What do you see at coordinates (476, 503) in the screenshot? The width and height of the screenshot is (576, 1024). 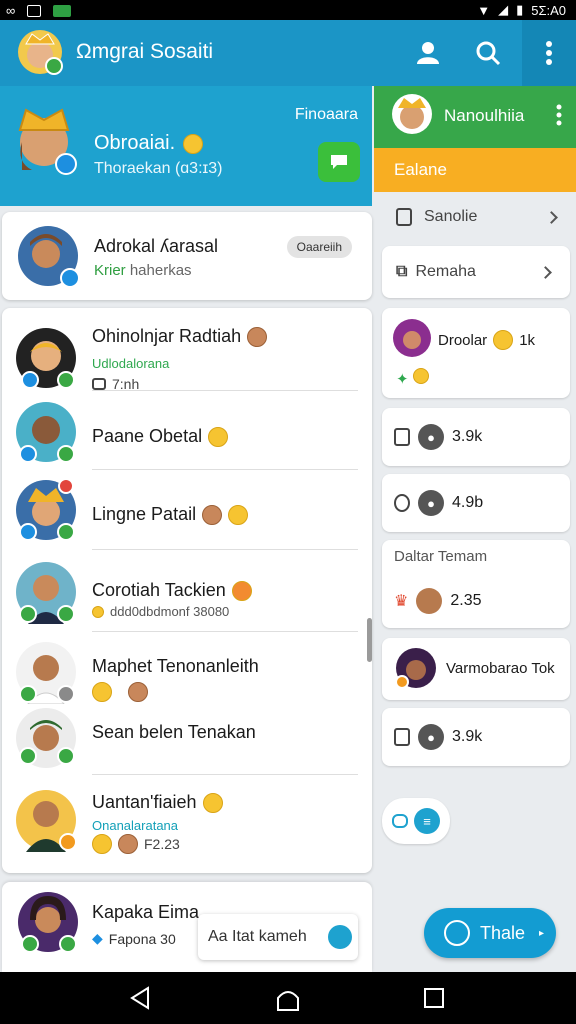 I see `panel-card: ● 4.9b` at bounding box center [476, 503].